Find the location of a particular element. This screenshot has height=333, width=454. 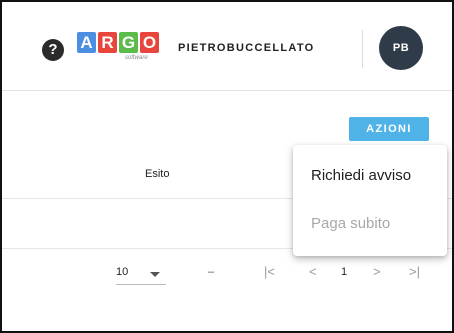

column-header-esito: Esito is located at coordinates (157, 174).